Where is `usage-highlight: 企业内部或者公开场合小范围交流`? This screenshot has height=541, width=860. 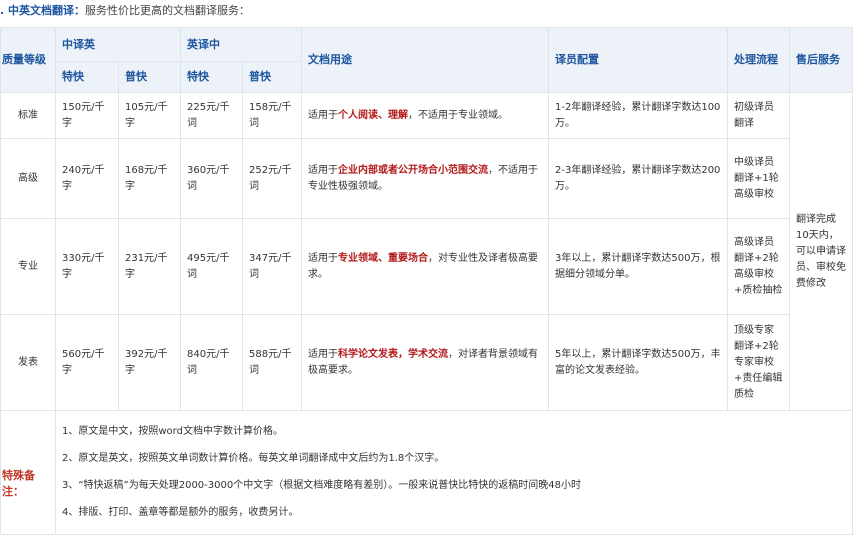
usage-highlight: 企业内部或者公开场合小范围交流 is located at coordinates (413, 170).